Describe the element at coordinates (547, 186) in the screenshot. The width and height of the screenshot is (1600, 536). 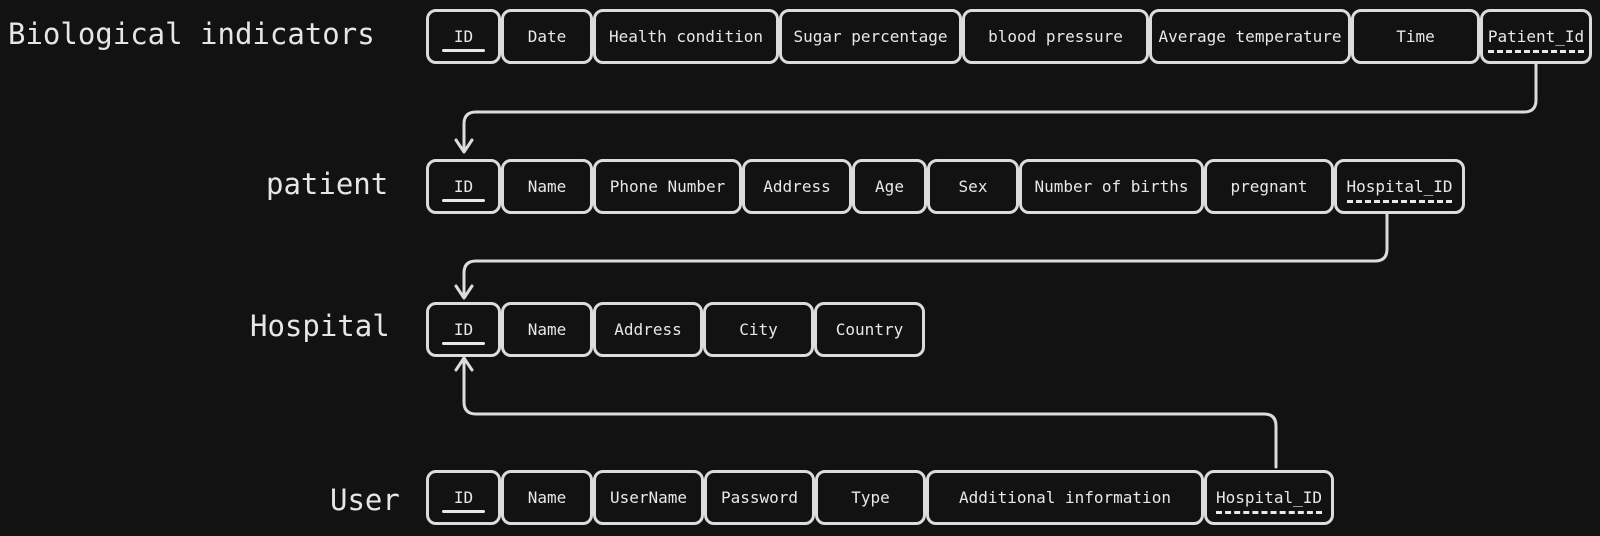
I see `attr-patient-name: Name` at that location.